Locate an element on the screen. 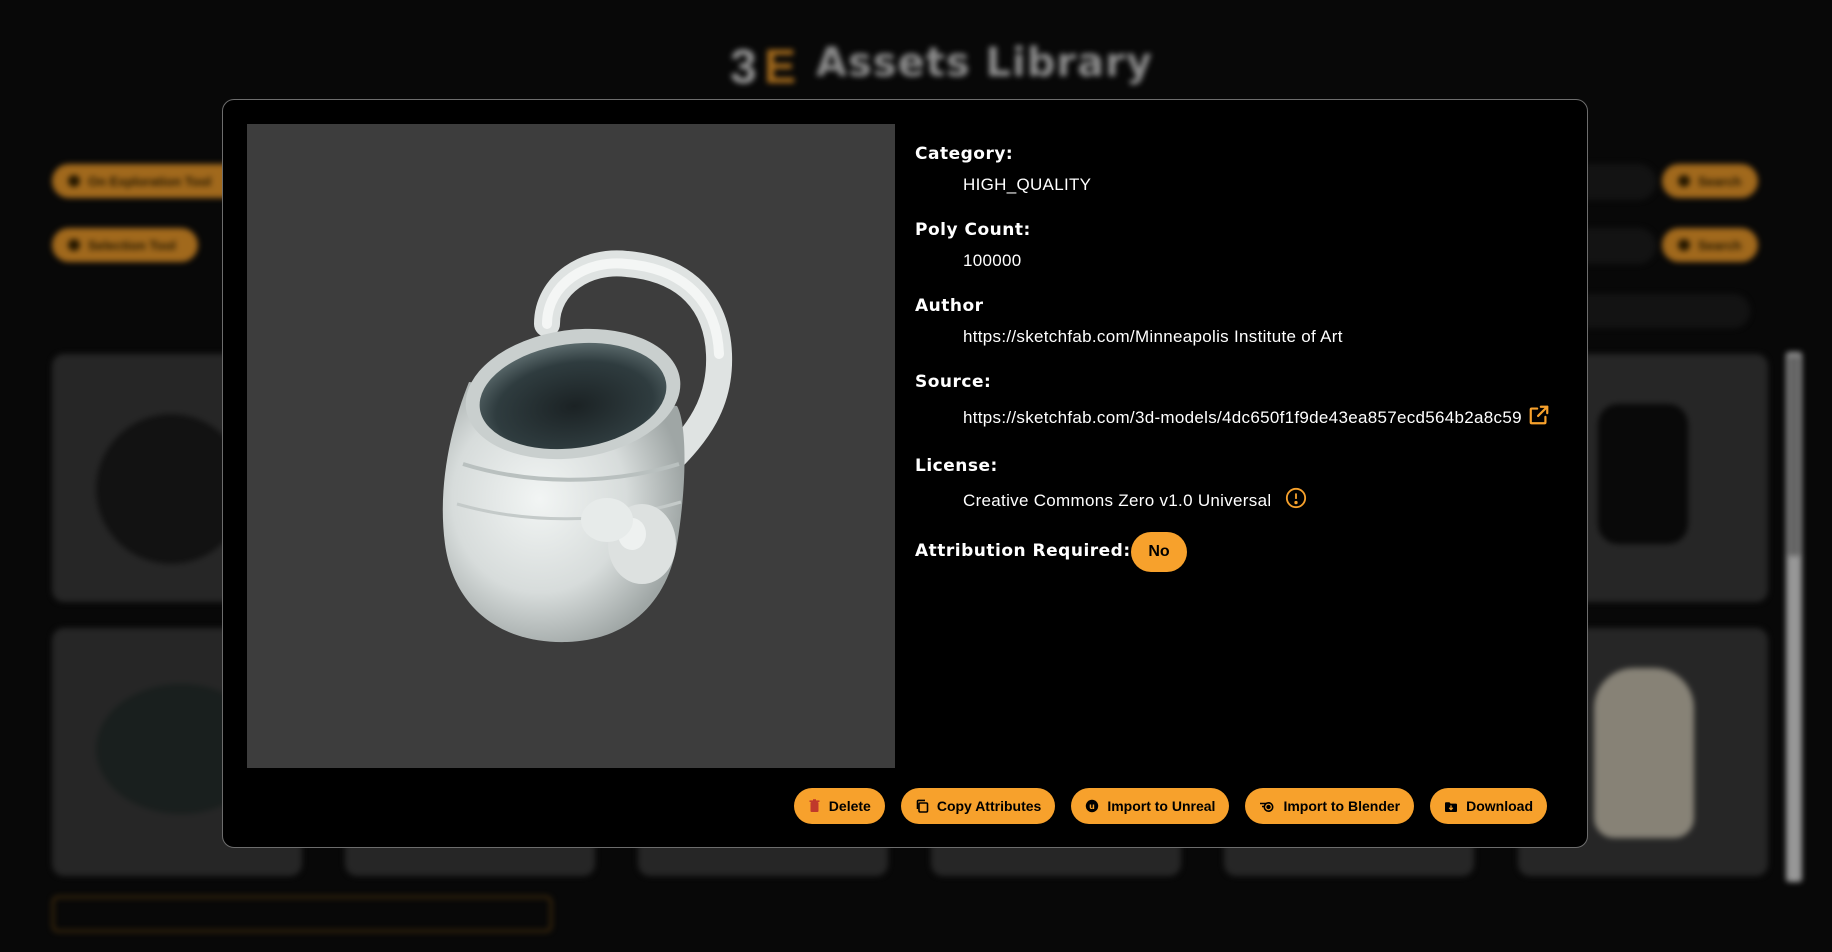 The width and height of the screenshot is (1832, 952). category-label: Category: is located at coordinates (964, 154).